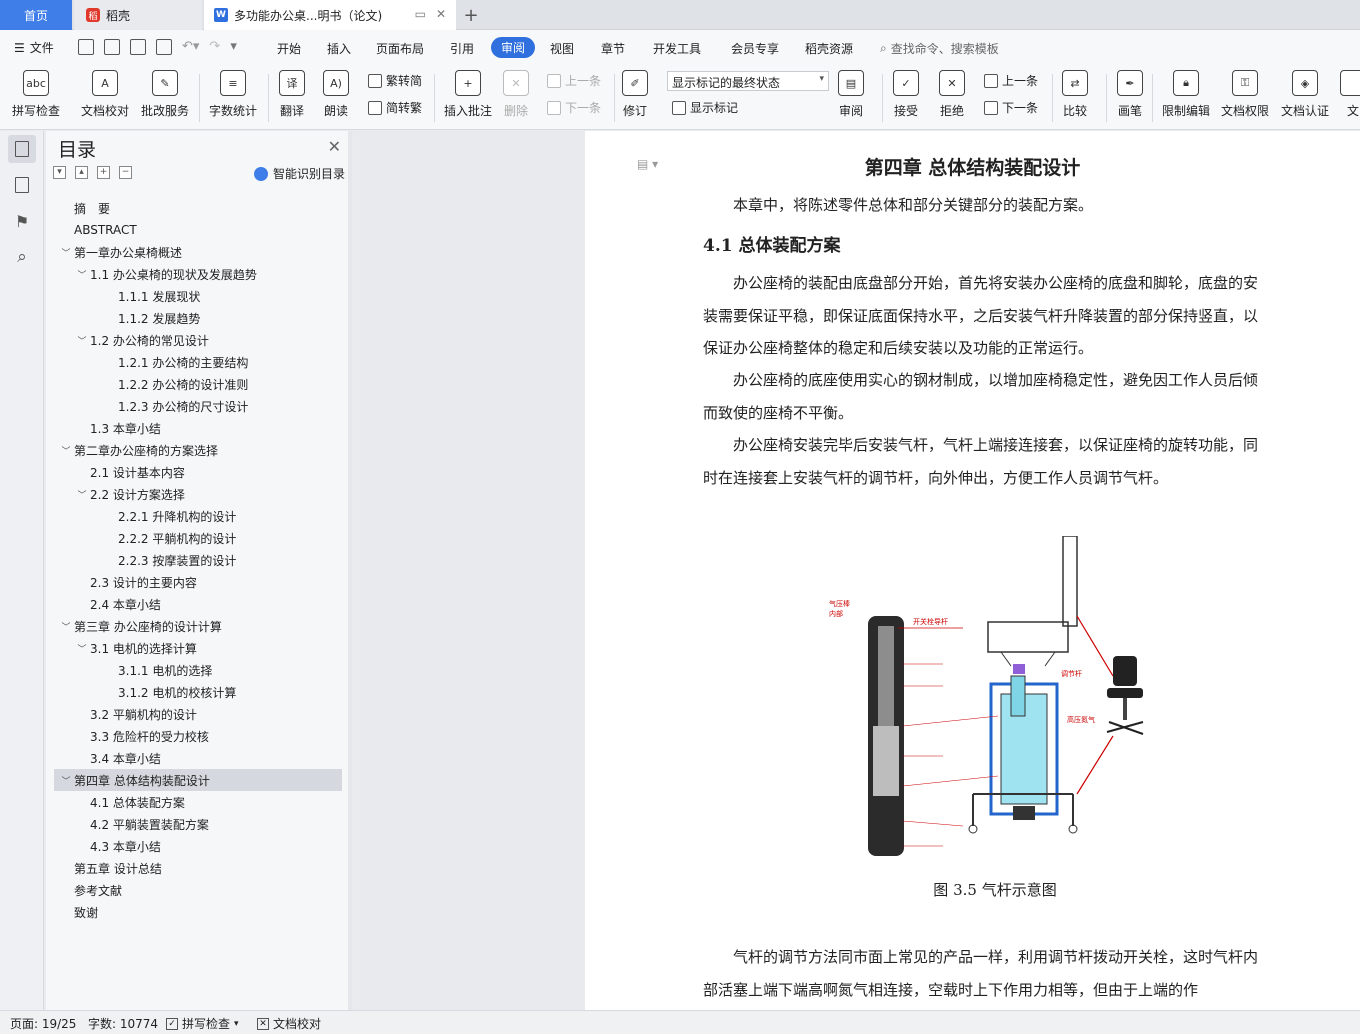  Describe the element at coordinates (1186, 94) in the screenshot. I see `restrict-edit-button: 🔒︎ 限制编辑` at that location.